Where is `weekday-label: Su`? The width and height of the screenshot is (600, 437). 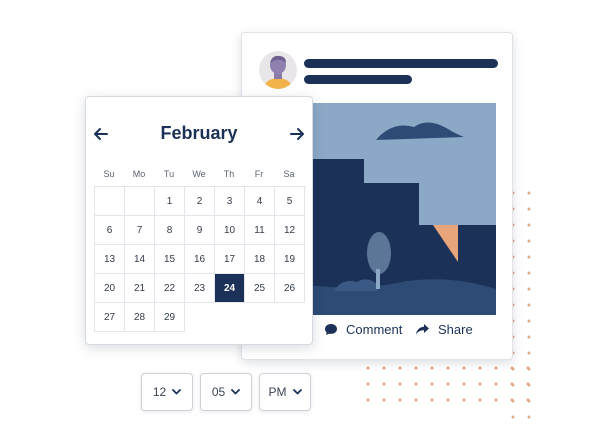 weekday-label: Su is located at coordinates (109, 174).